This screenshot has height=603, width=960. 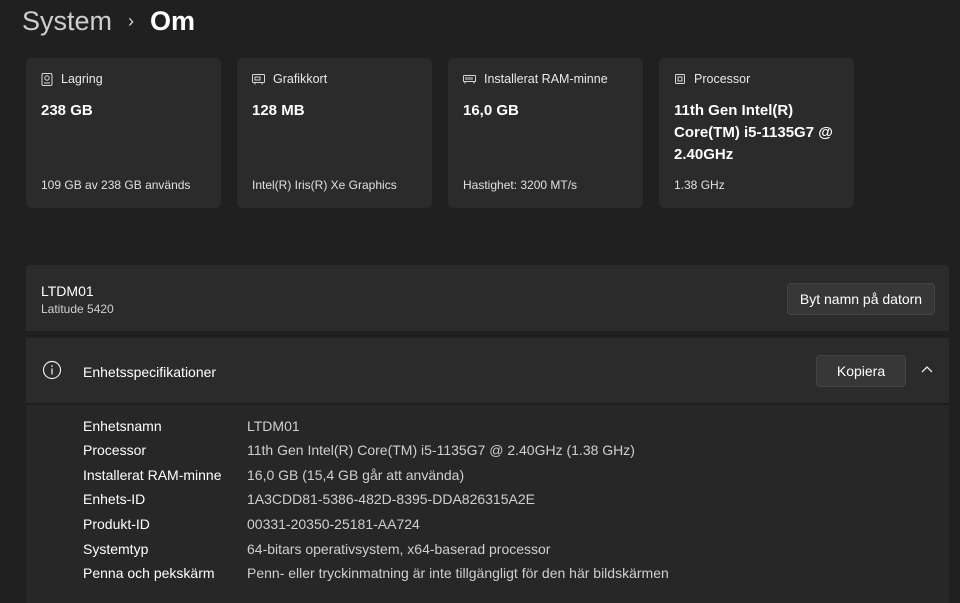 What do you see at coordinates (334, 79) in the screenshot?
I see `card-header: Grafikkort` at bounding box center [334, 79].